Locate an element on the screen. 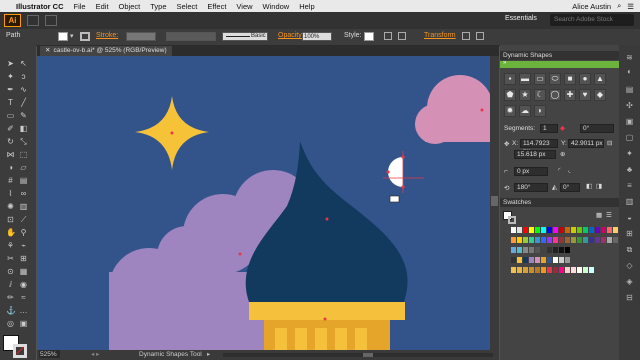 This screenshot has height=360, width=640. artboard-icon: ⊡ is located at coordinates (10, 219).